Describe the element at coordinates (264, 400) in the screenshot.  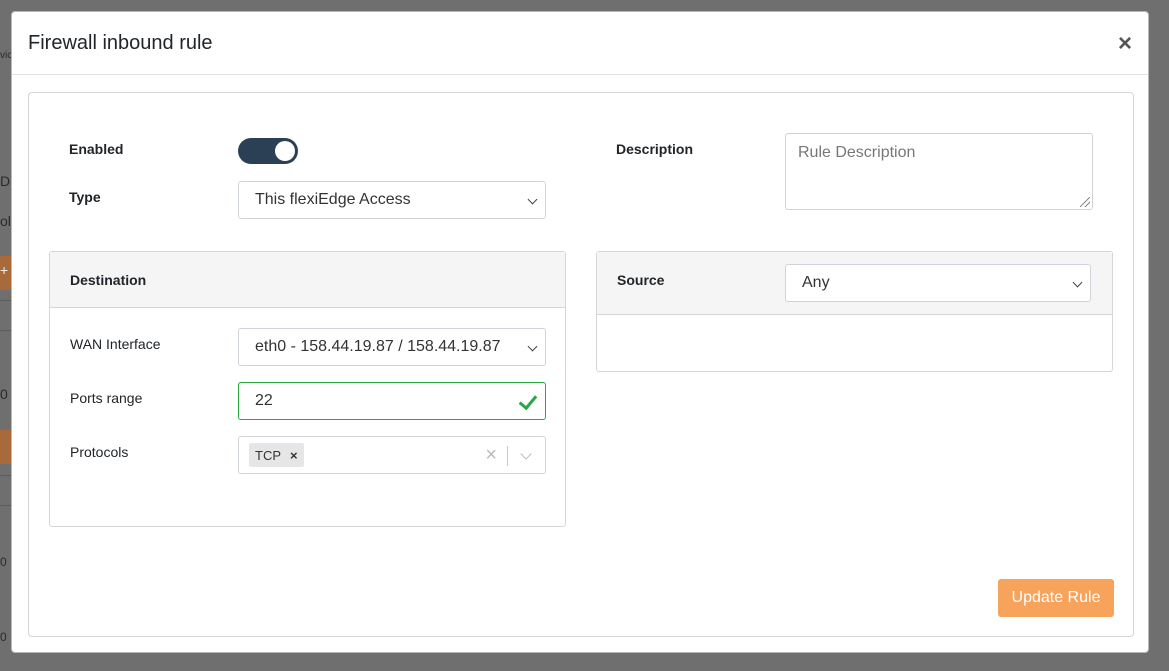
I see `ports-range-value: 22` at that location.